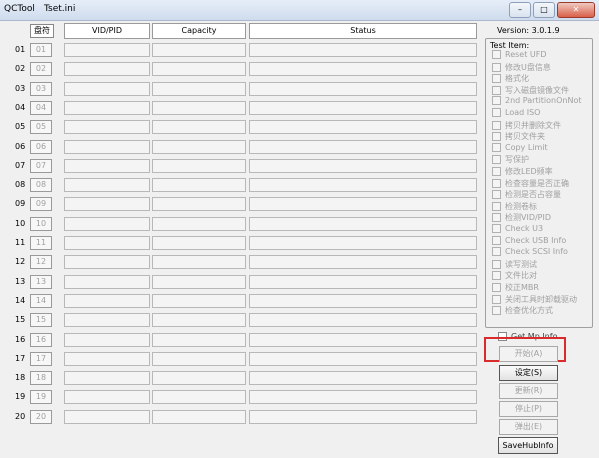 The width and height of the screenshot is (599, 458). Describe the element at coordinates (518, 136) in the screenshot. I see `test-item-checkbox: 拷贝文件夹` at that location.